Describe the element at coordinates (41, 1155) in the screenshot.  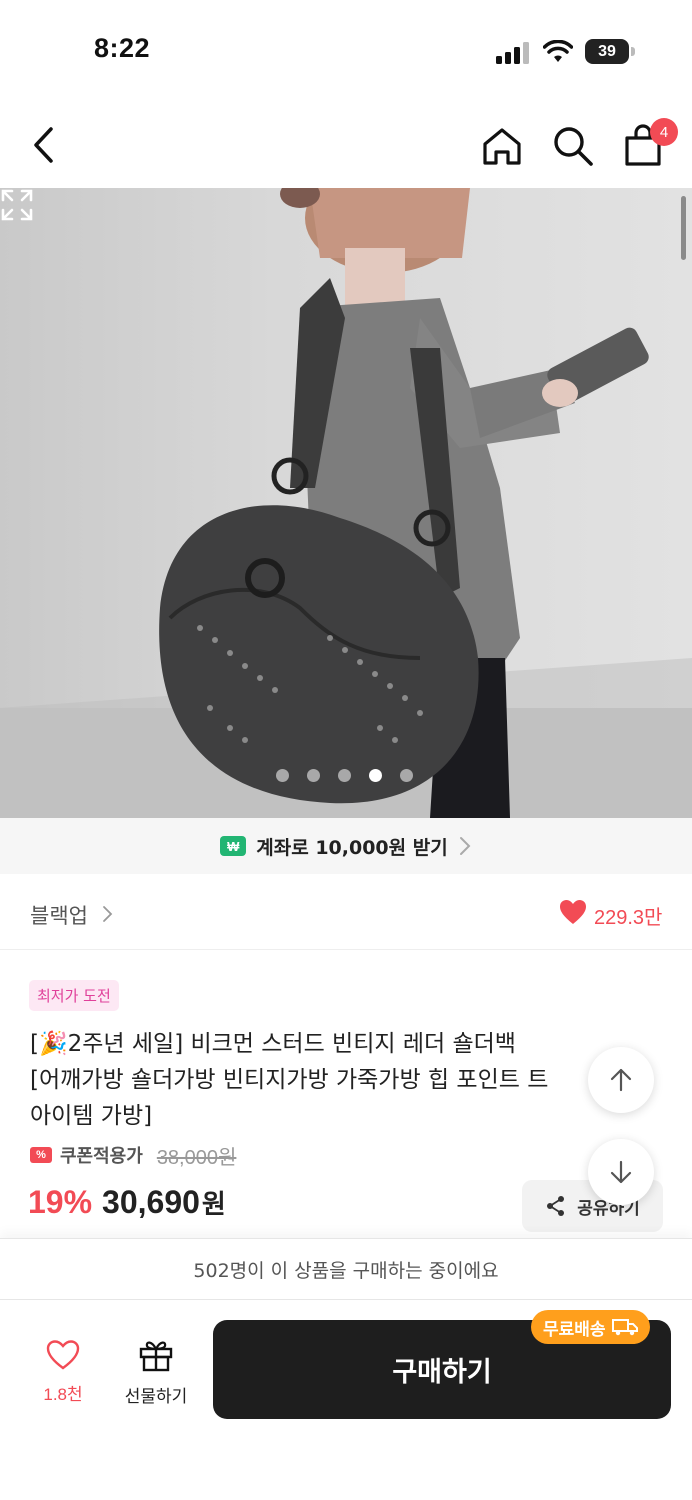
I see `coupon-icon` at that location.